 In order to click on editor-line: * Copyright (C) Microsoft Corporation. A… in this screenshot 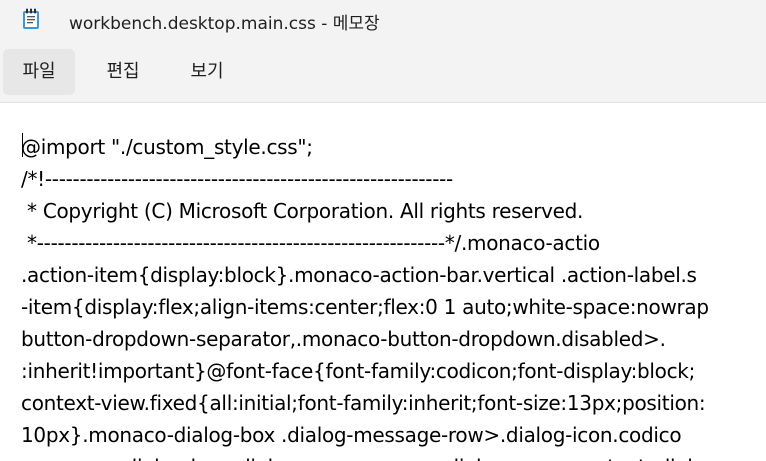, I will do `click(302, 211)`.